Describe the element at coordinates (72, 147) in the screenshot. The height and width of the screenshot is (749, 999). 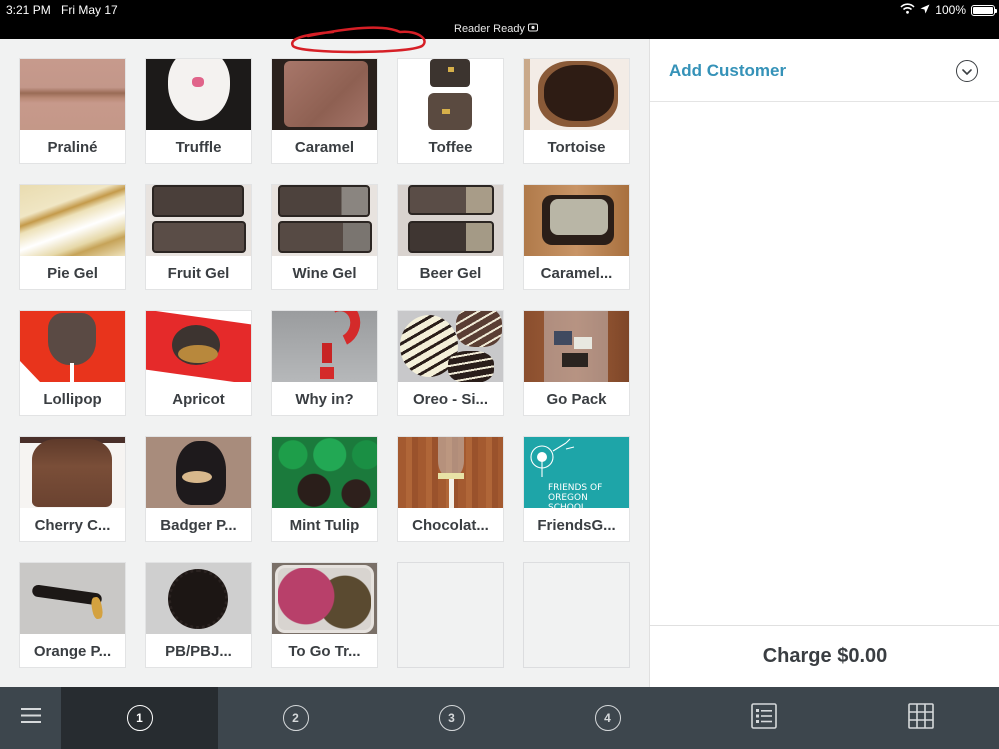
I see `item-label: Praliné` at that location.